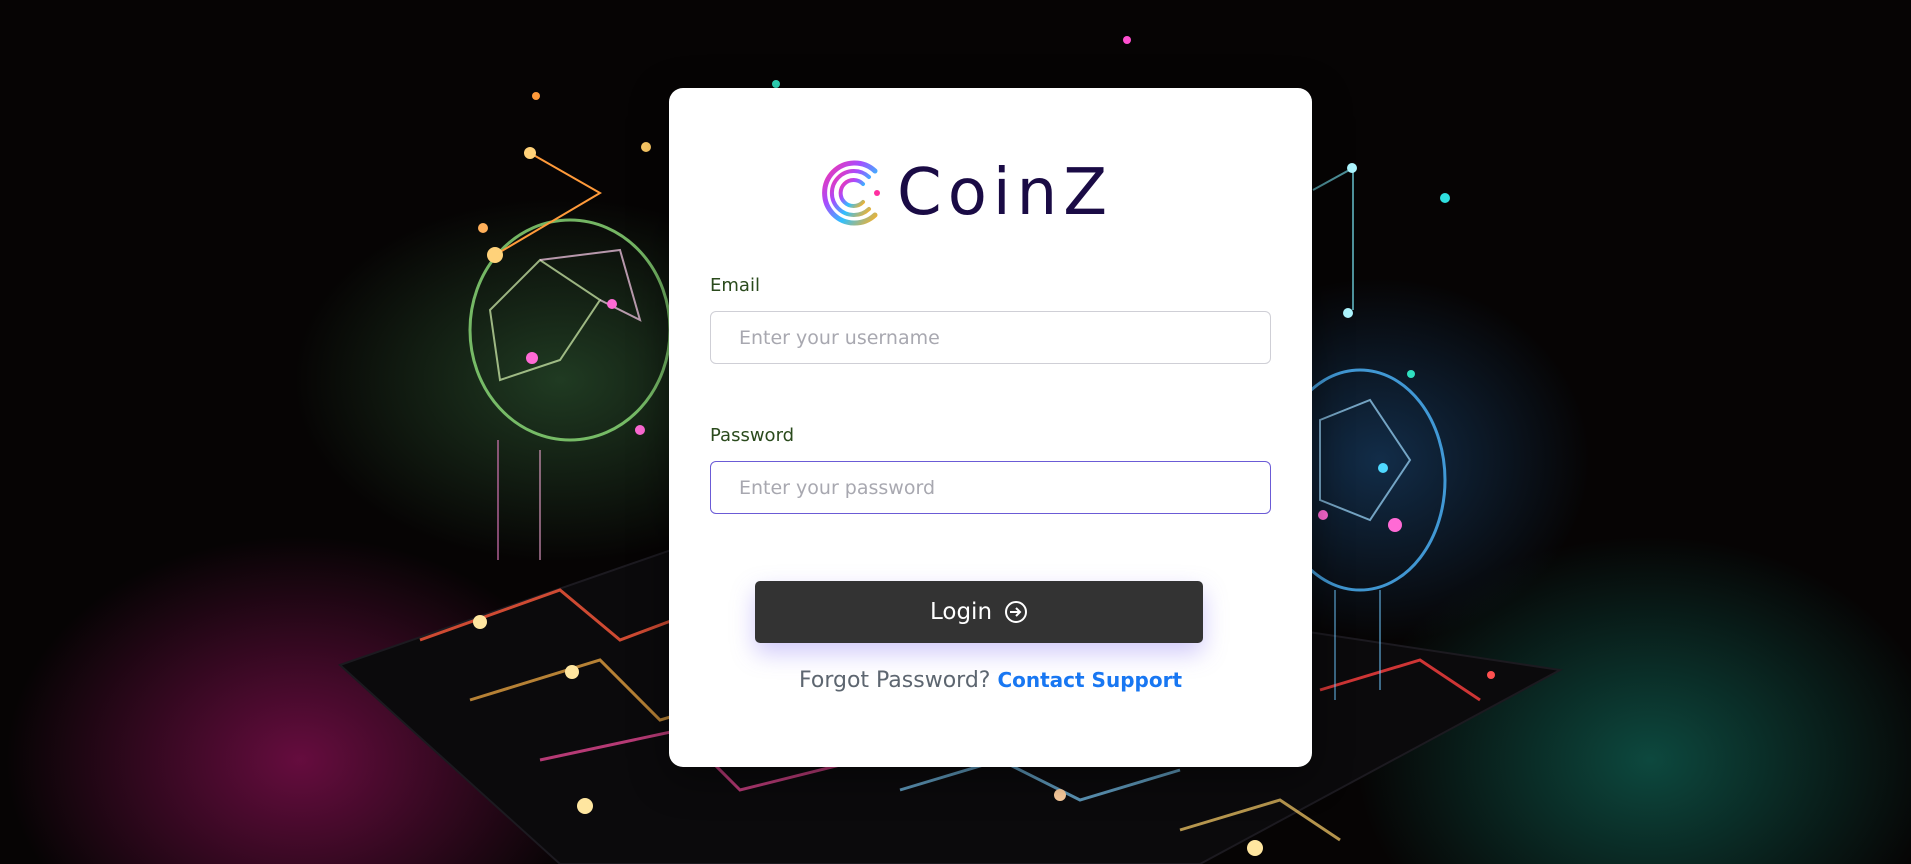  Describe the element at coordinates (895, 680) in the screenshot. I see `forgot-password-text: Forgot Password?` at that location.